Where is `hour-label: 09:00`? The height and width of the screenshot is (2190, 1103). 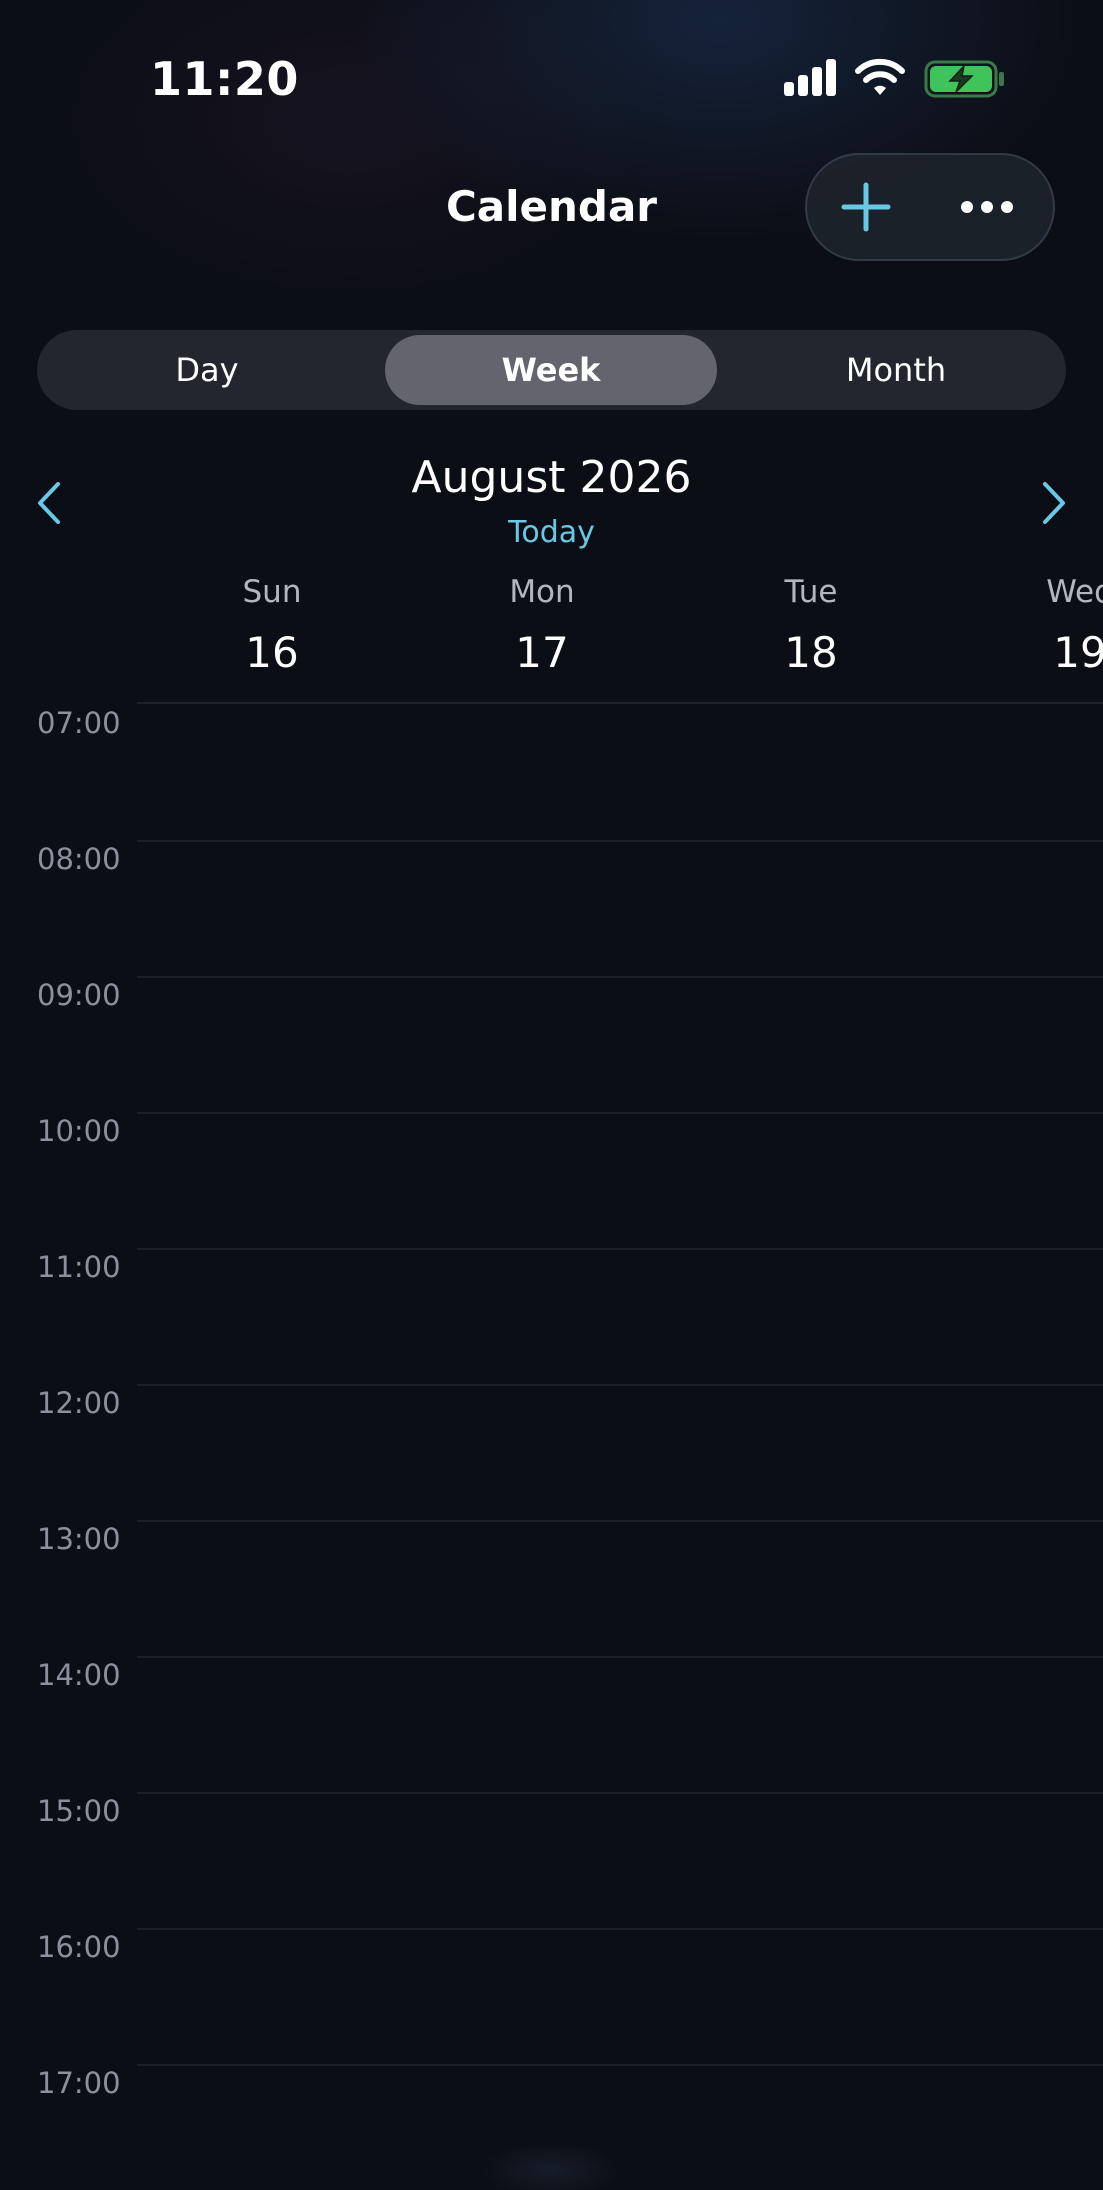
hour-label: 09:00 is located at coordinates (79, 995).